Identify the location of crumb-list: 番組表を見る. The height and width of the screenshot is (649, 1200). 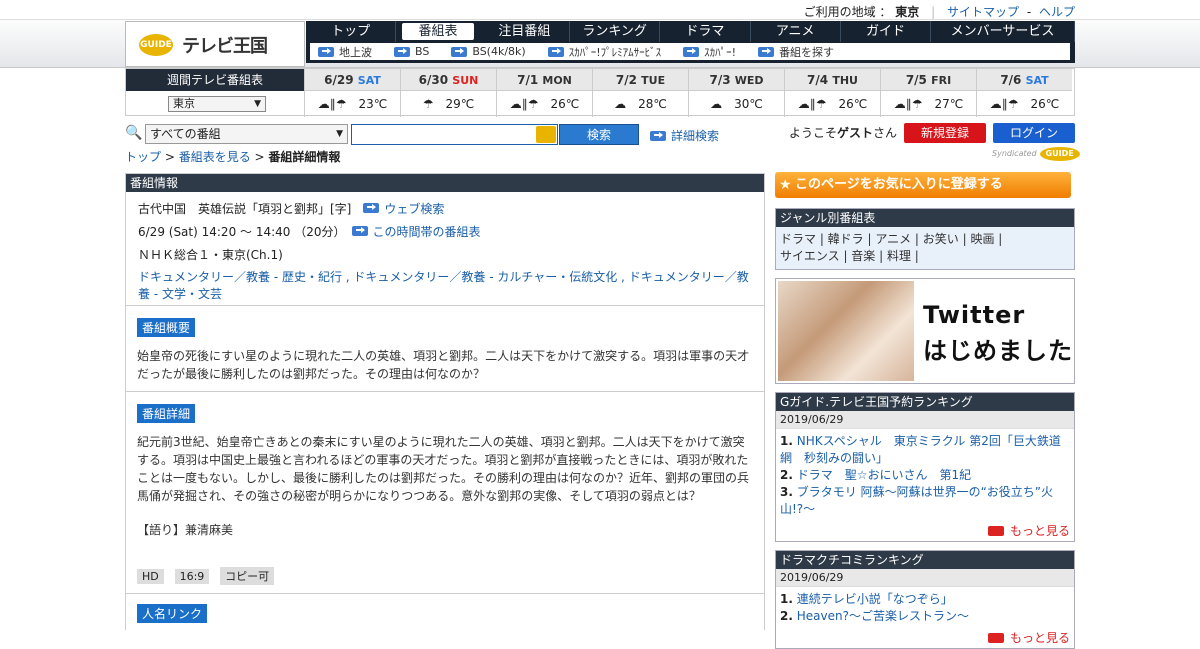
(215, 157).